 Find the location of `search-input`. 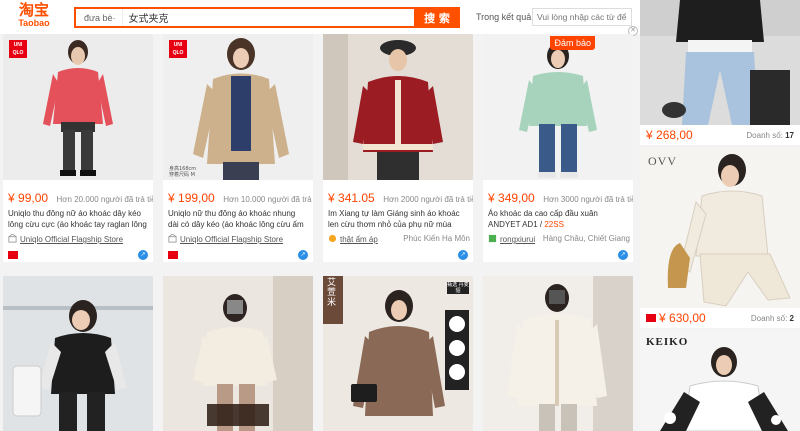

search-input is located at coordinates (242, 17).